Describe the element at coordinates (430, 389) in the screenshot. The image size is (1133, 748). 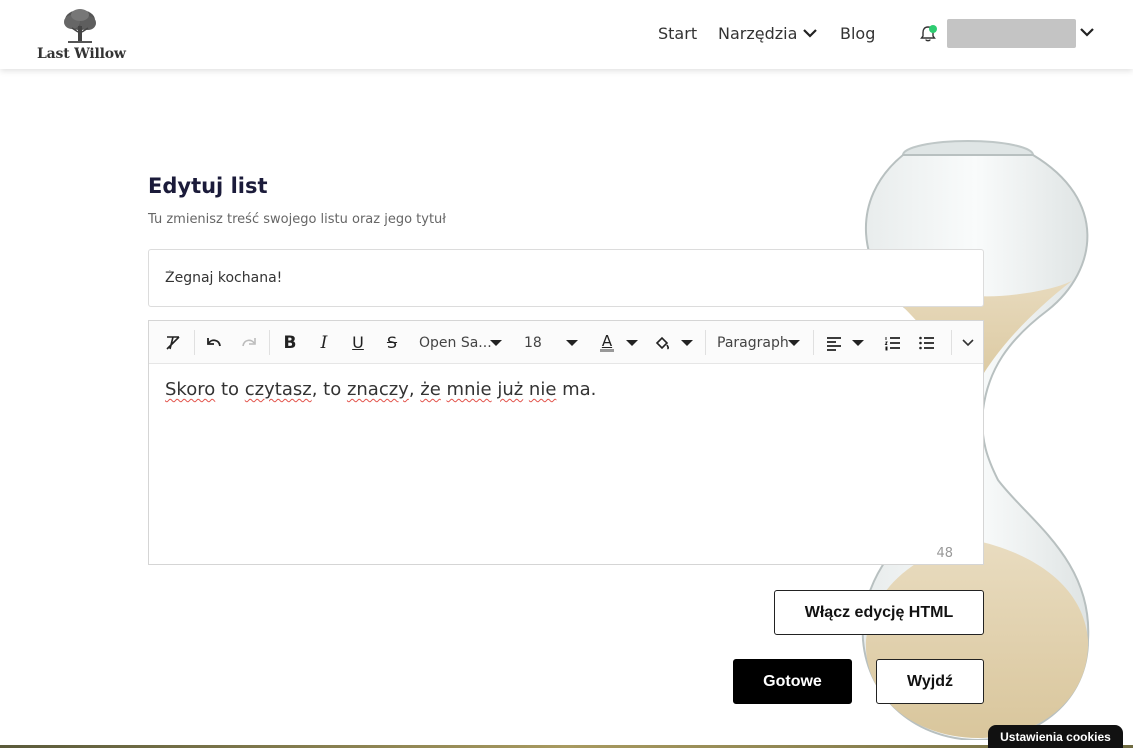
I see `content-word: że` at that location.